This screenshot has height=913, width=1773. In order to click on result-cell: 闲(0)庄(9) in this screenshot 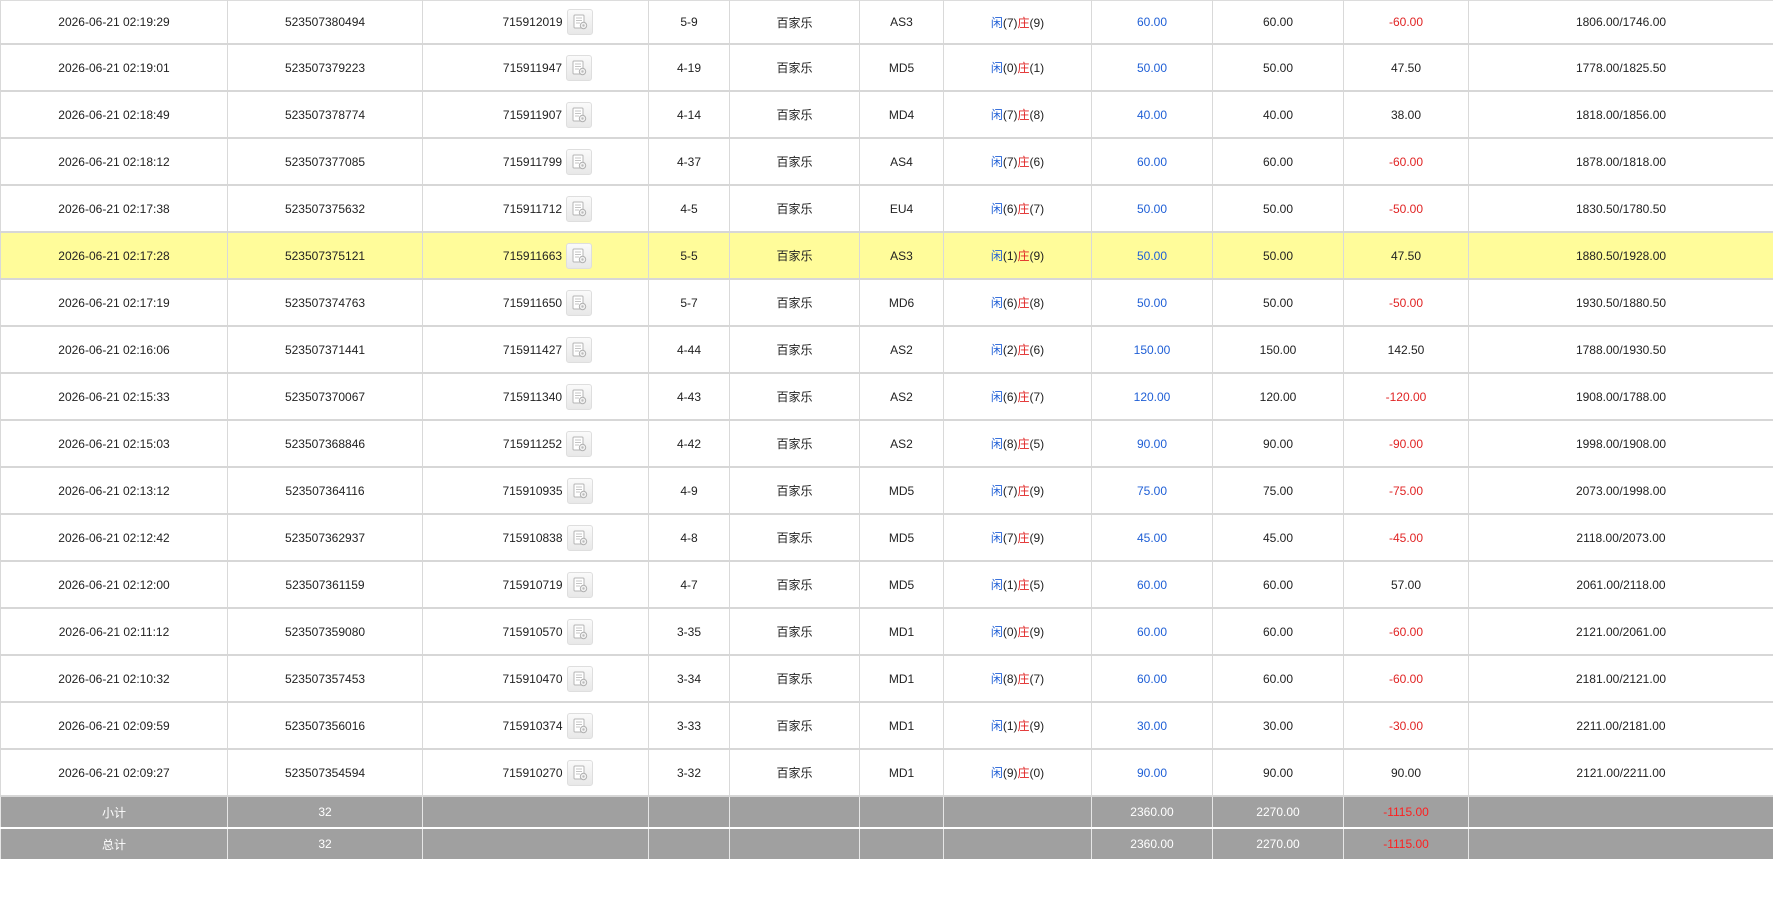, I will do `click(1017, 631)`.